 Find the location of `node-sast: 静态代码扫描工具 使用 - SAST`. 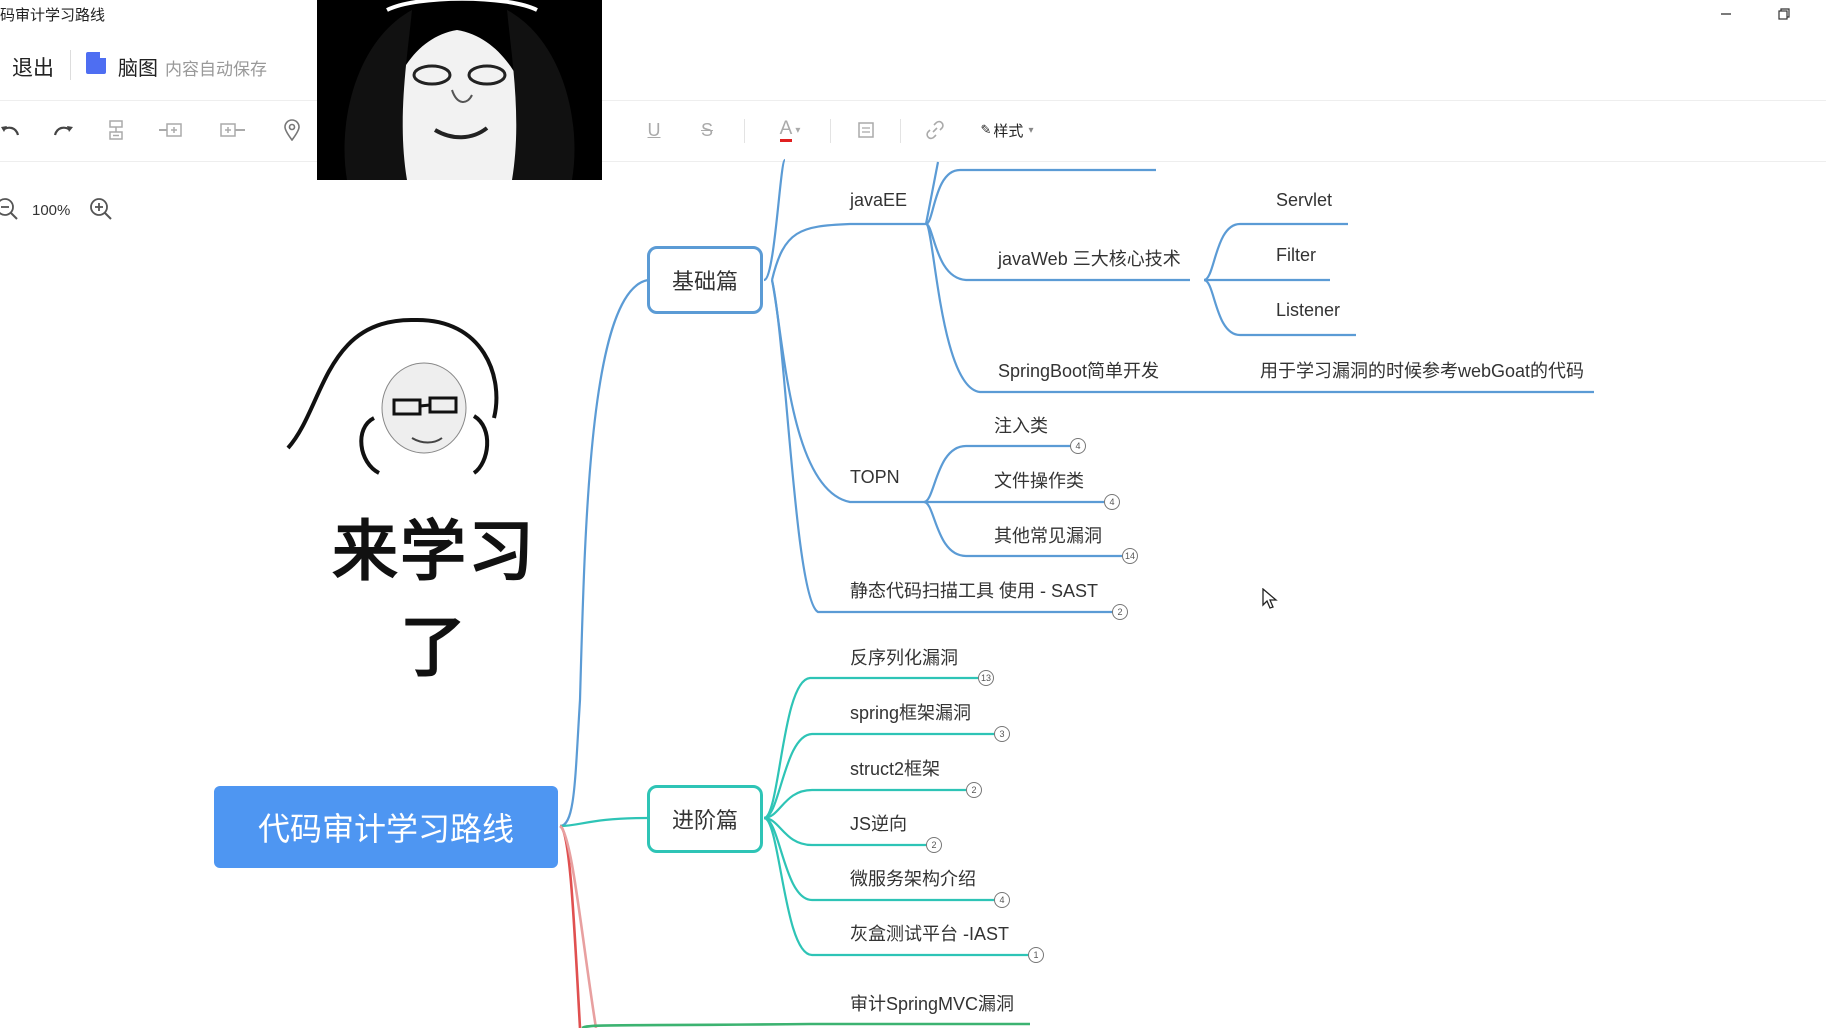

node-sast: 静态代码扫描工具 使用 - SAST is located at coordinates (974, 590).